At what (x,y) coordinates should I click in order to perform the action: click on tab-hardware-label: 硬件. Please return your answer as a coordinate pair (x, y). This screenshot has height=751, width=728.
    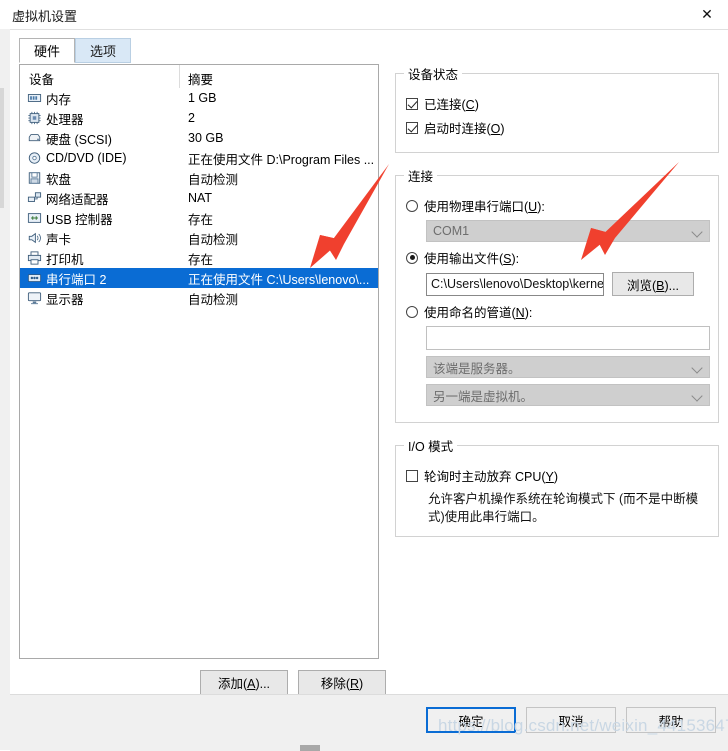
    Looking at the image, I should click on (47, 51).